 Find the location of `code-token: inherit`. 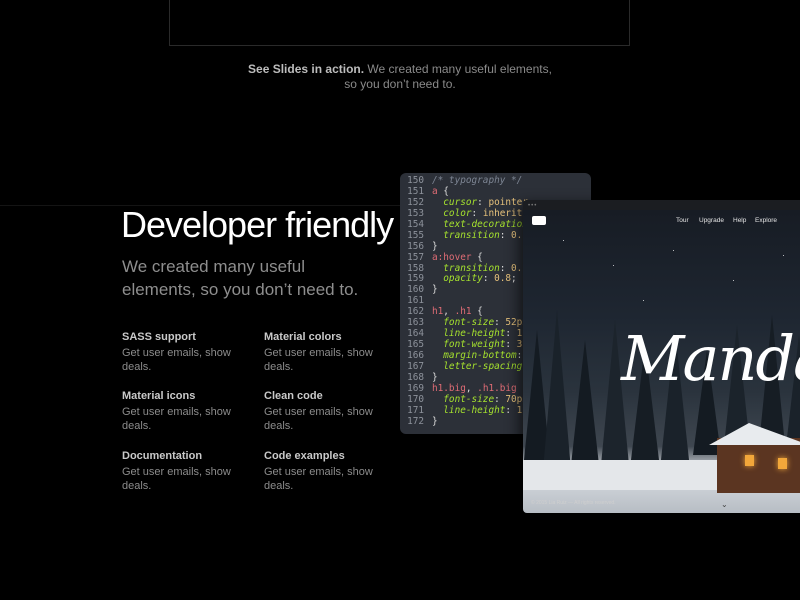

code-token: inherit is located at coordinates (502, 213).